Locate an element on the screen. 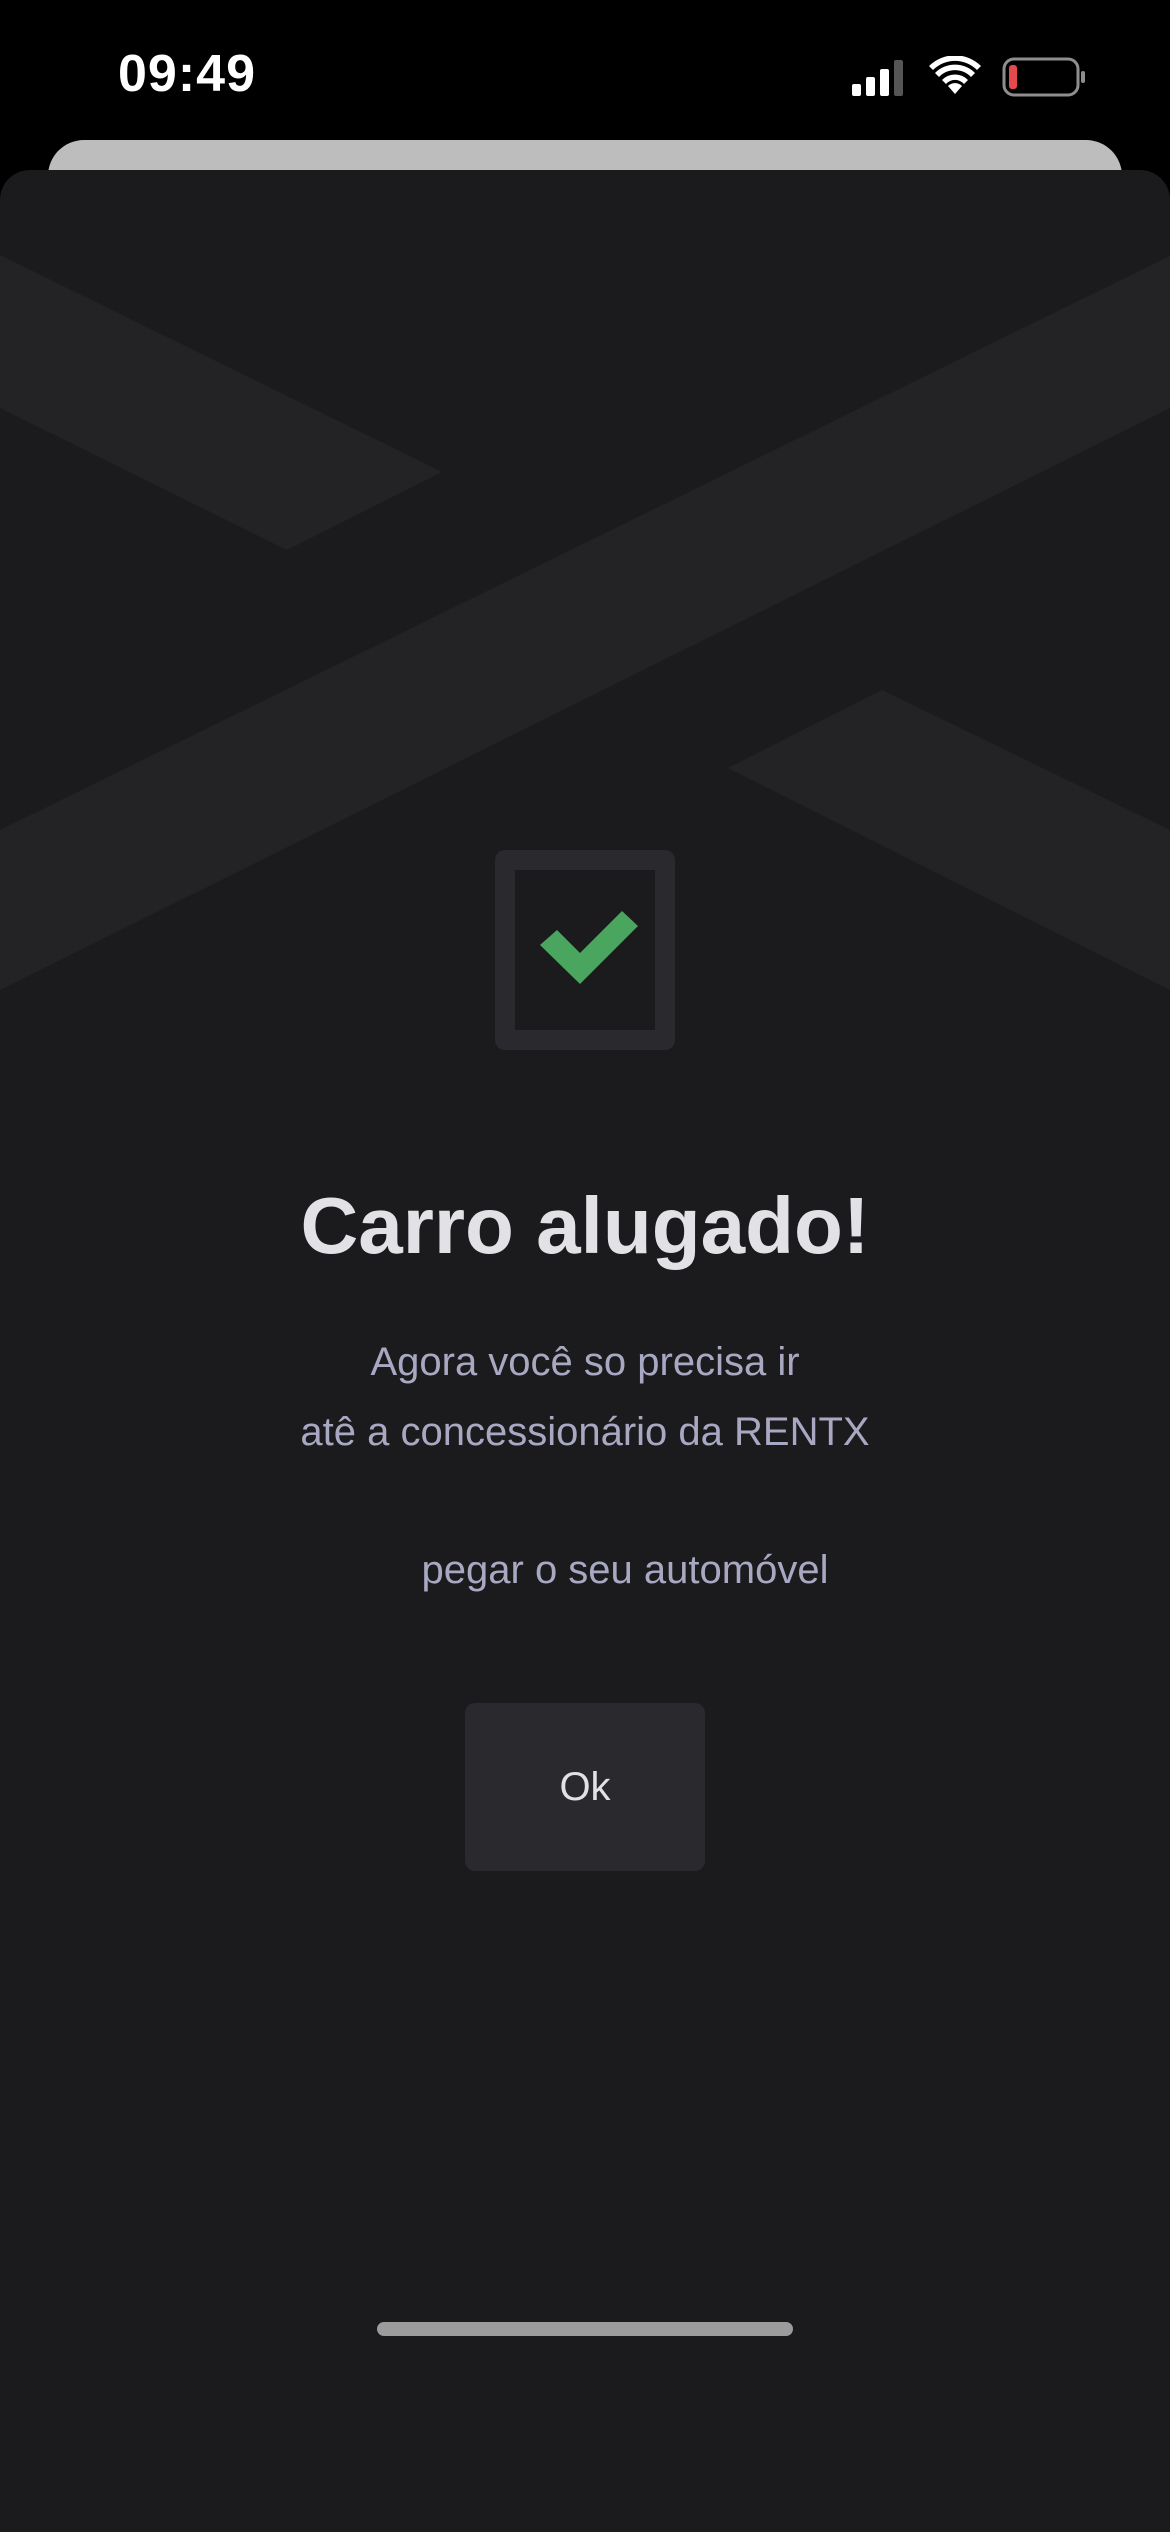 This screenshot has width=1170, height=2532. battery-low-icon is located at coordinates (1043, 77).